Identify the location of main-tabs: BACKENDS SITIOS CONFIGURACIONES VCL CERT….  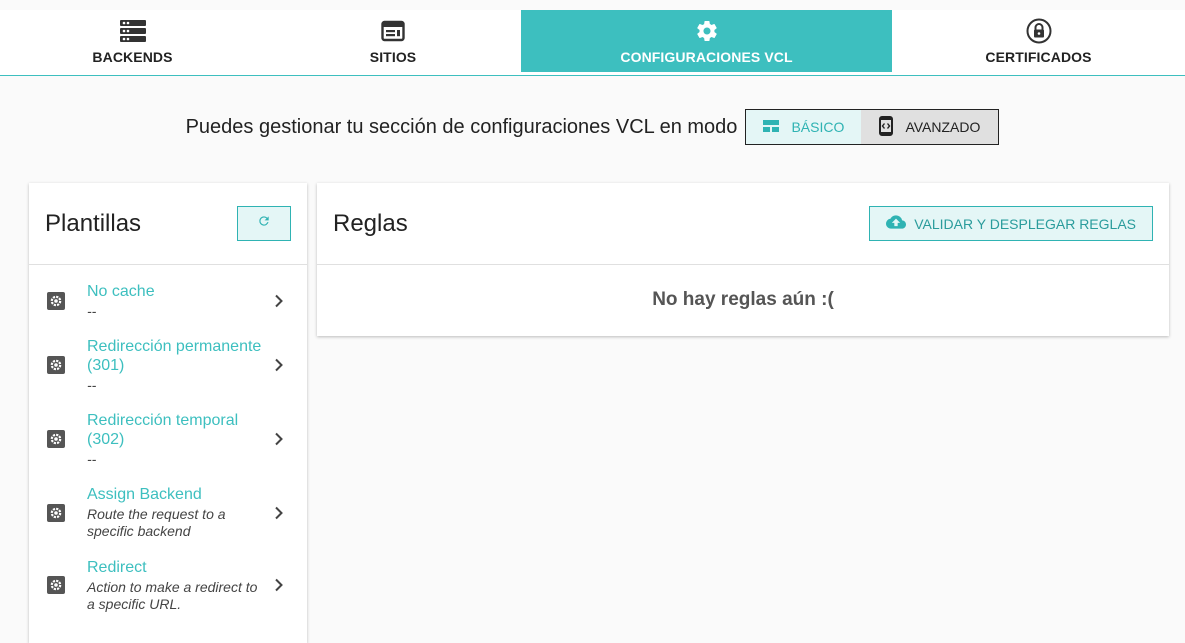
(592, 43).